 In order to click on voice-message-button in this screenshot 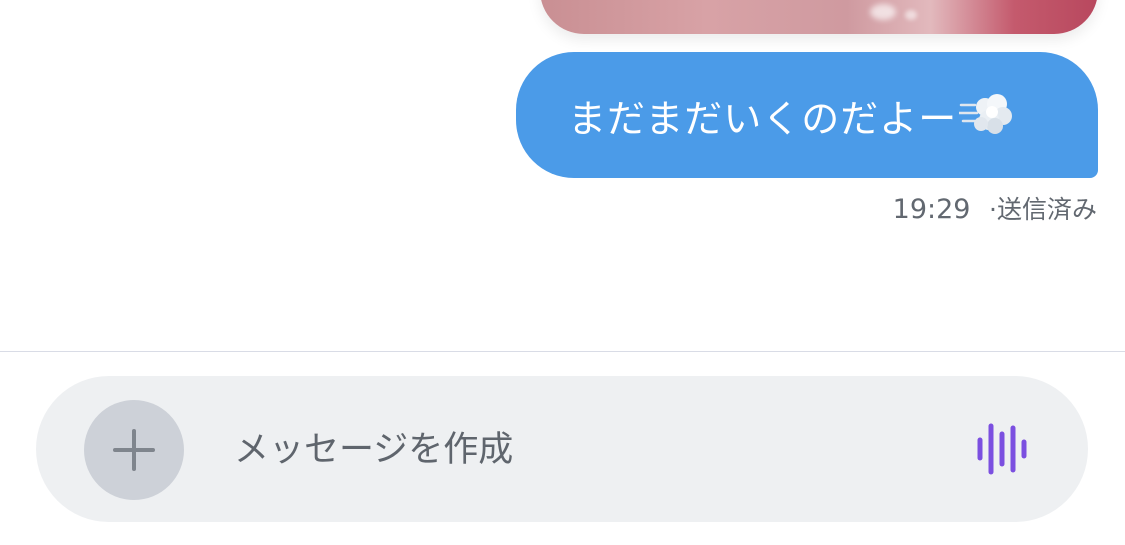, I will do `click(1005, 449)`.